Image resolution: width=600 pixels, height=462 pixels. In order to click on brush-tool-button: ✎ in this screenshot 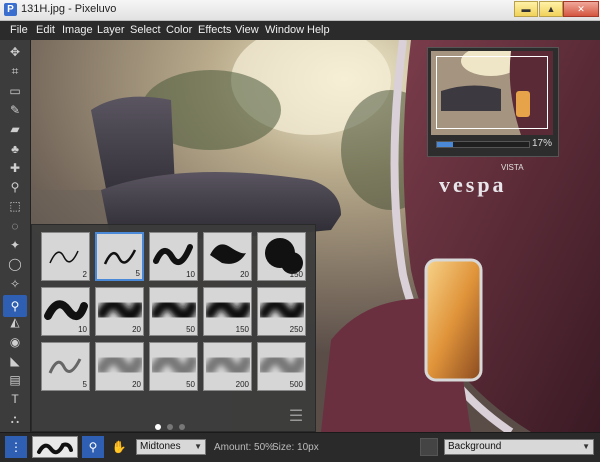, I will do `click(15, 110)`.